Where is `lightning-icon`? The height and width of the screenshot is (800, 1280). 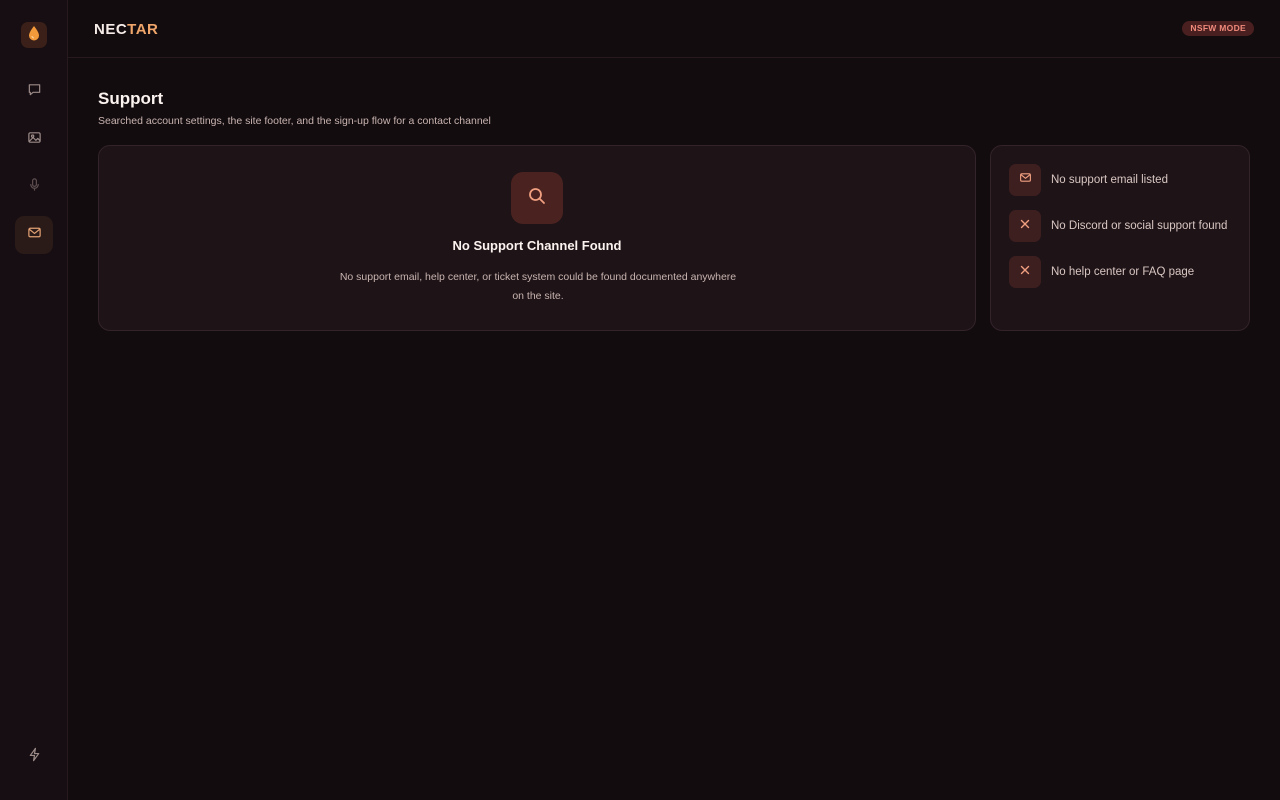 lightning-icon is located at coordinates (34, 757).